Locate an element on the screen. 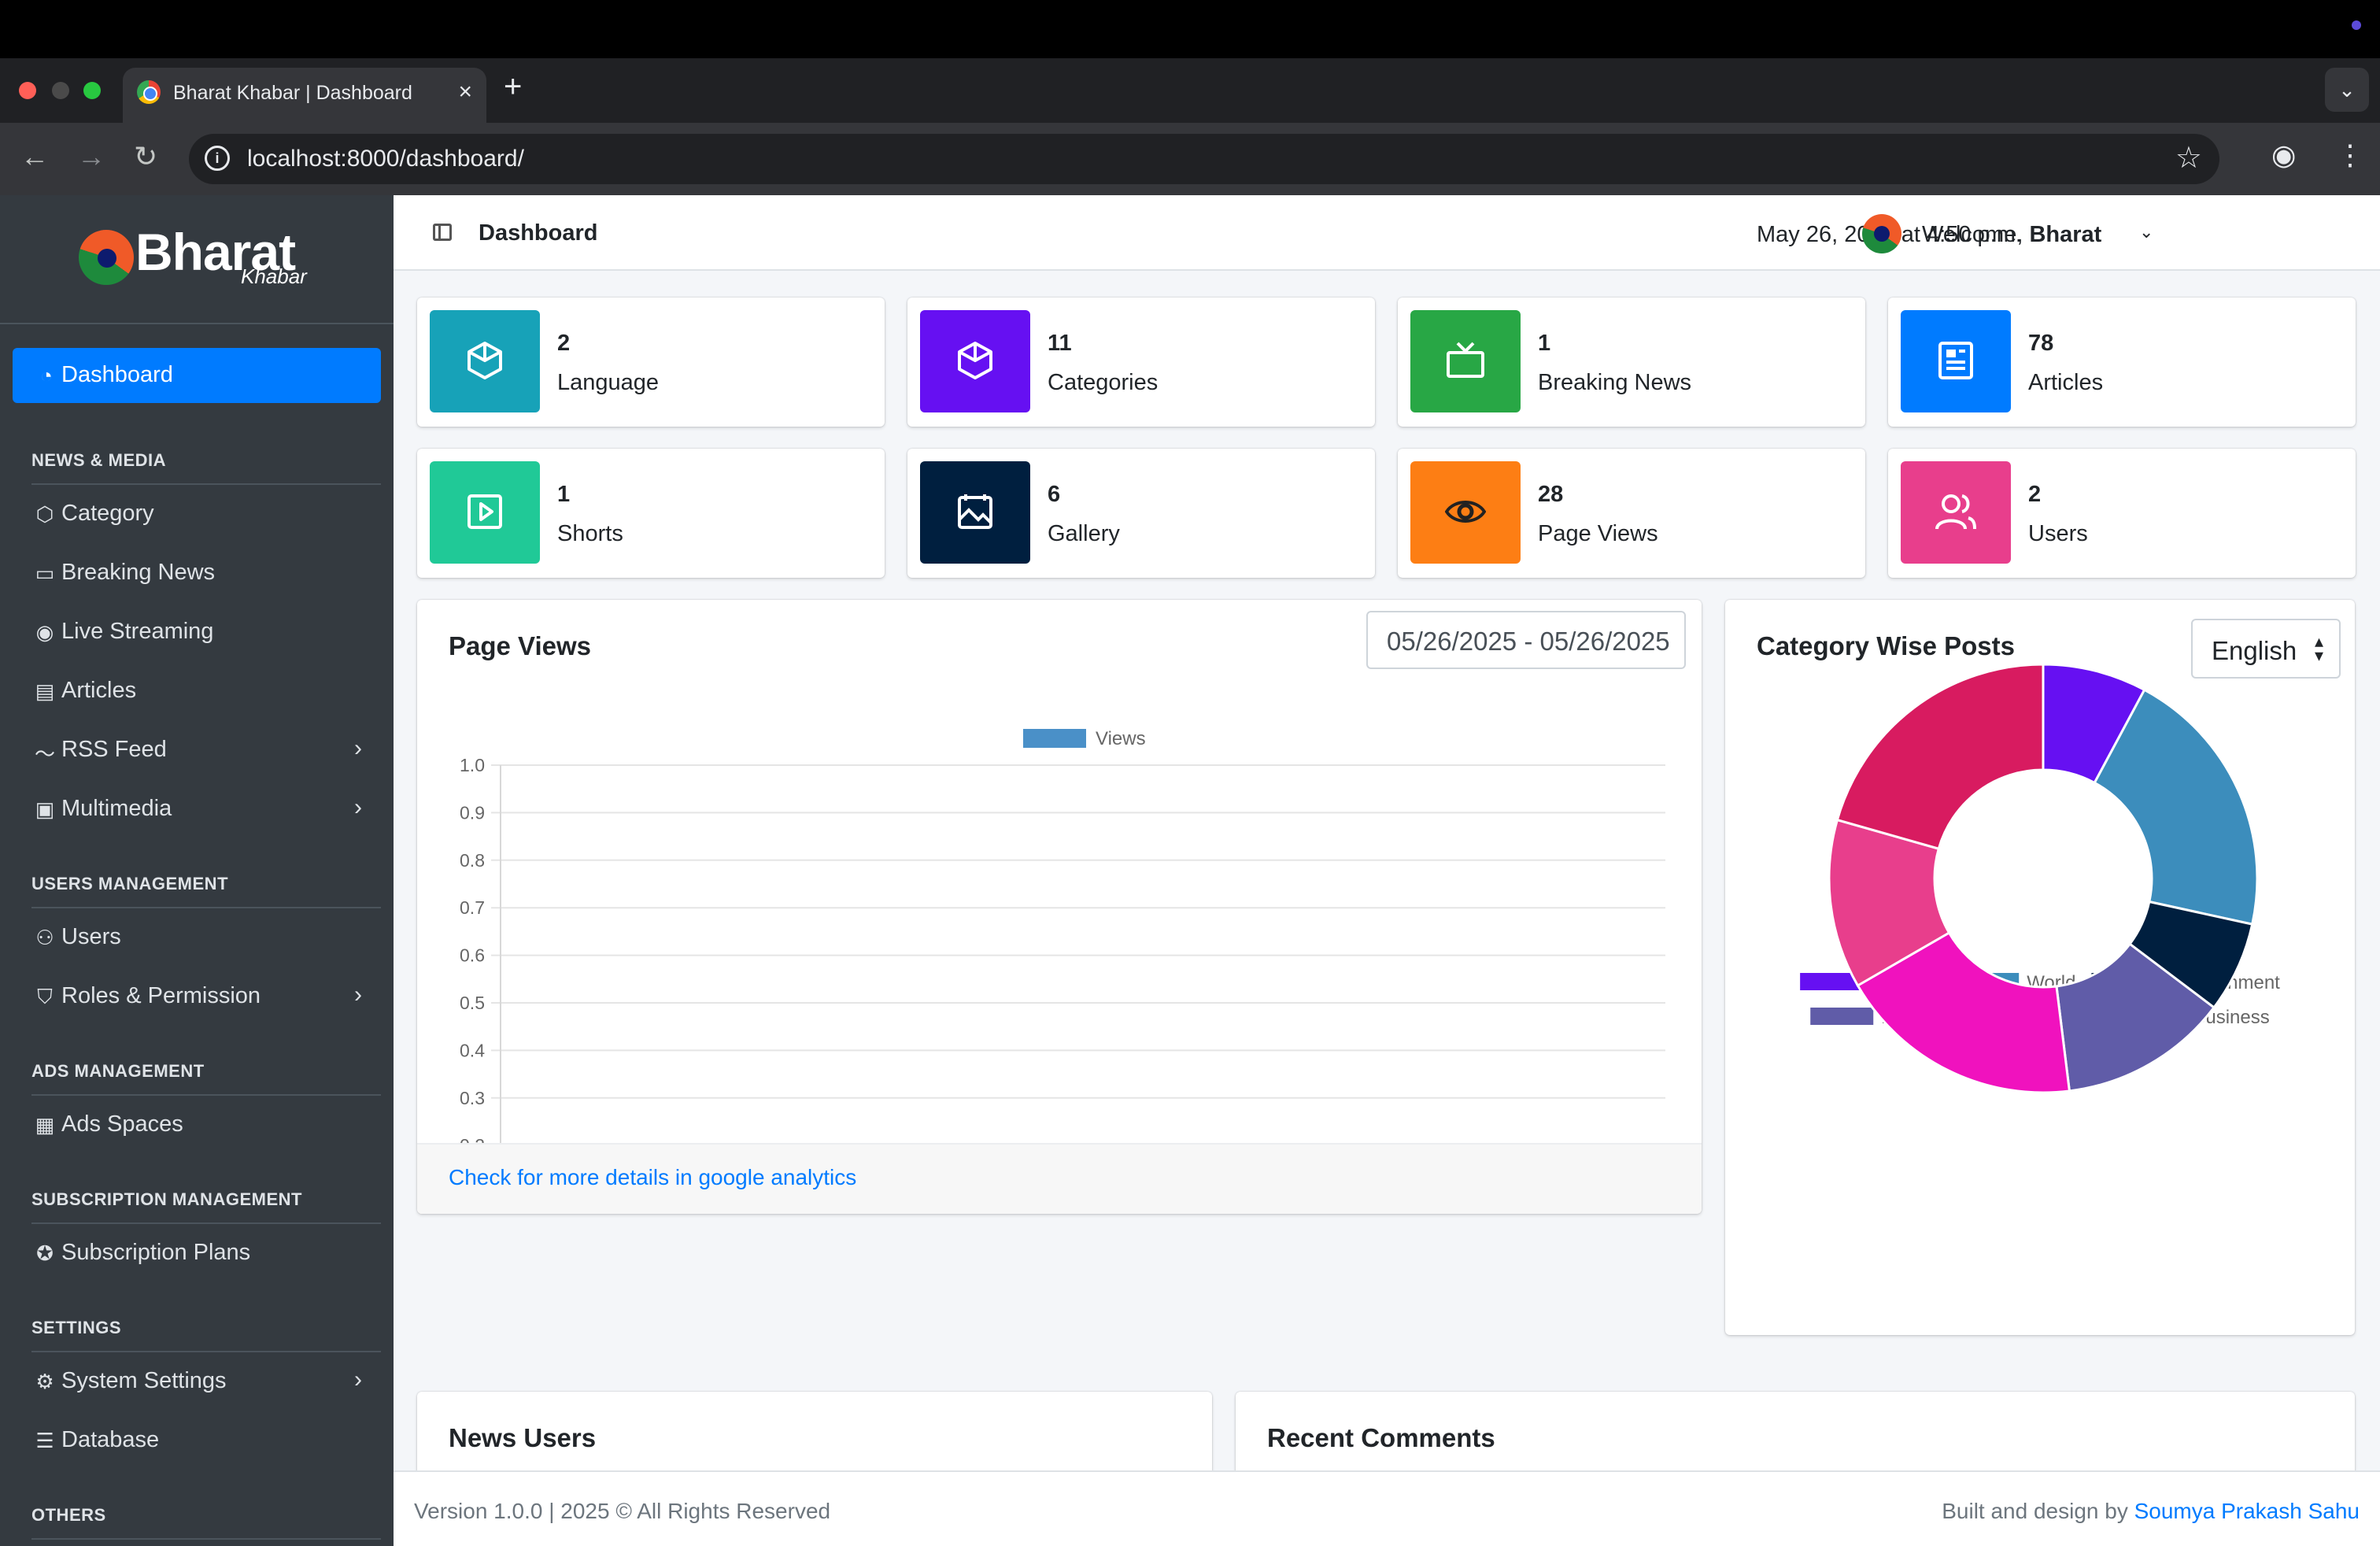  sidebar-item-breaking-news: ▭ Breaking News is located at coordinates (197, 573).